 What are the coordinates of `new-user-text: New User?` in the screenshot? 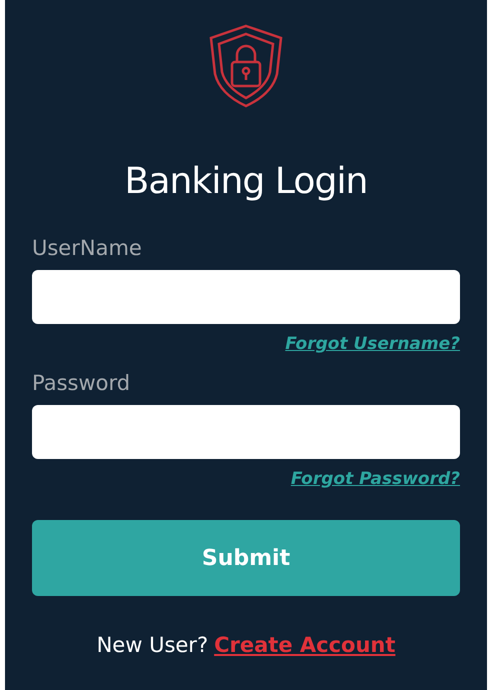 It's located at (152, 645).